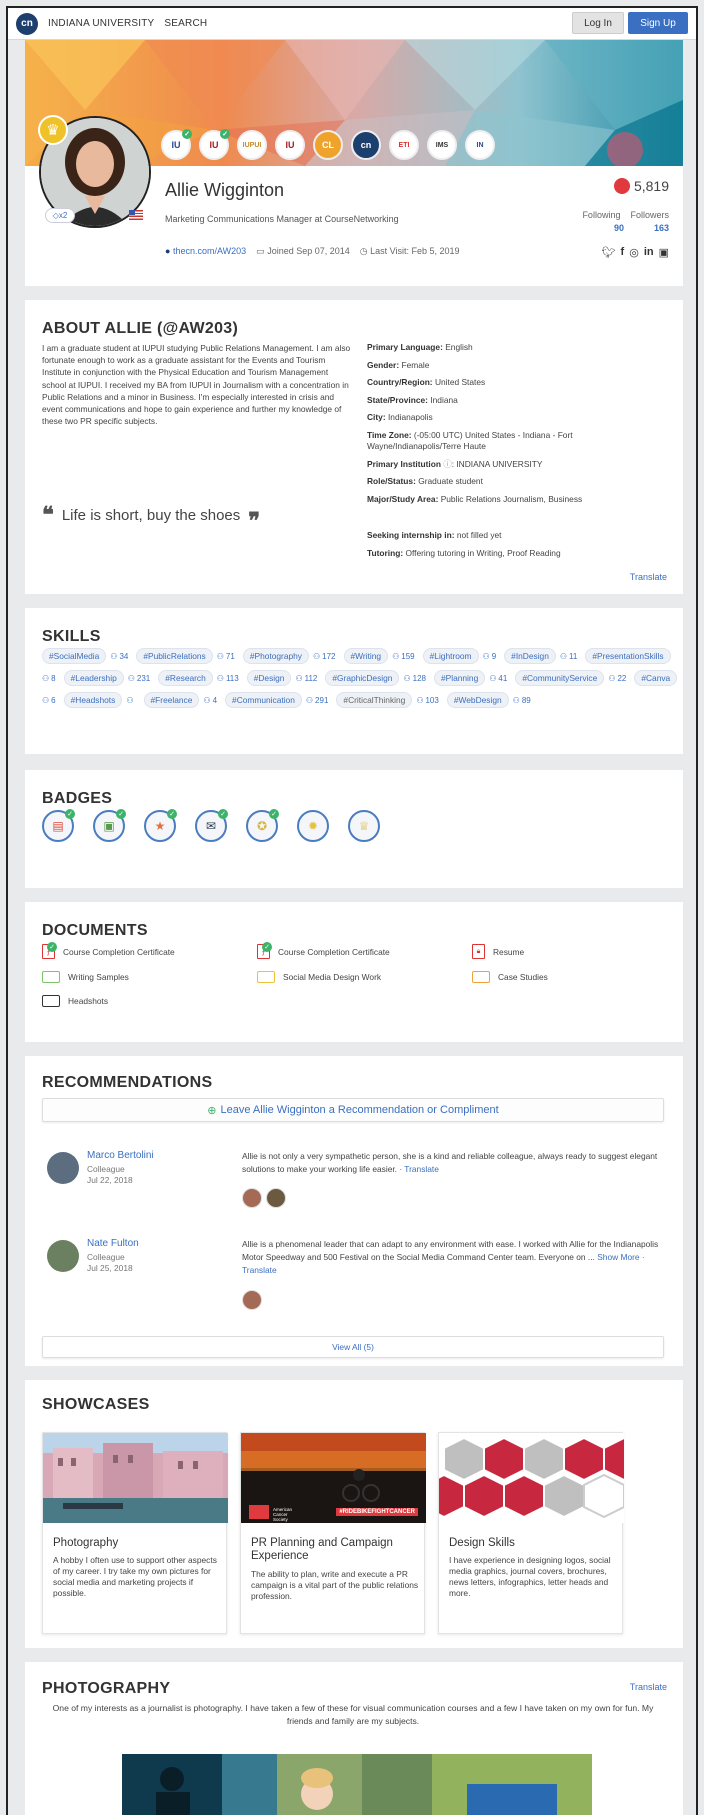  Describe the element at coordinates (362, 678) in the screenshot. I see `skill-tag: #GraphicDesign` at that location.